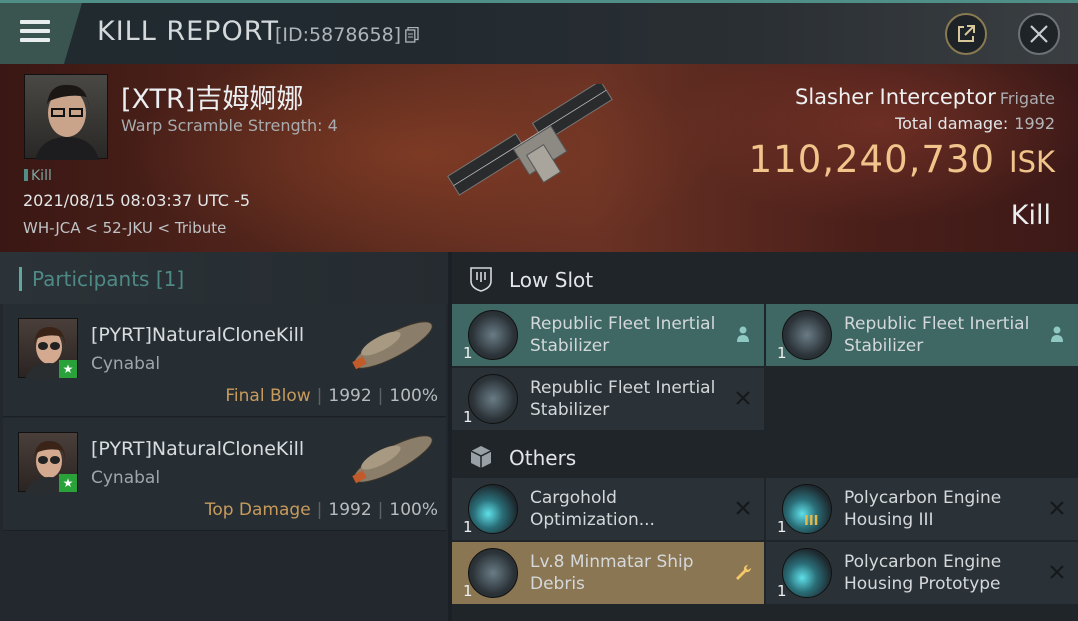 The height and width of the screenshot is (621, 1078). What do you see at coordinates (229, 125) in the screenshot?
I see `victim-subtitle: Warp Scramble Strength: 4` at bounding box center [229, 125].